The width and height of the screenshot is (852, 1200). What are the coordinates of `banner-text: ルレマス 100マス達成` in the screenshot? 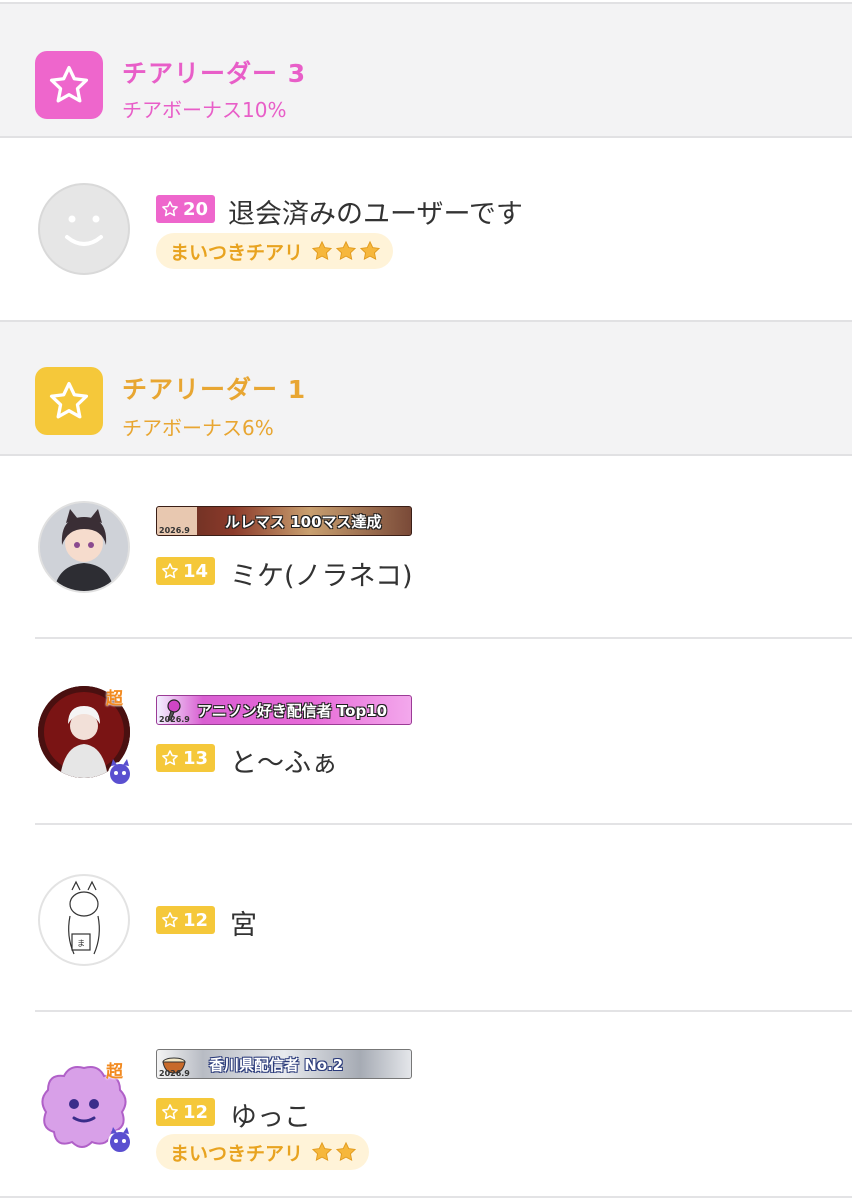 It's located at (303, 521).